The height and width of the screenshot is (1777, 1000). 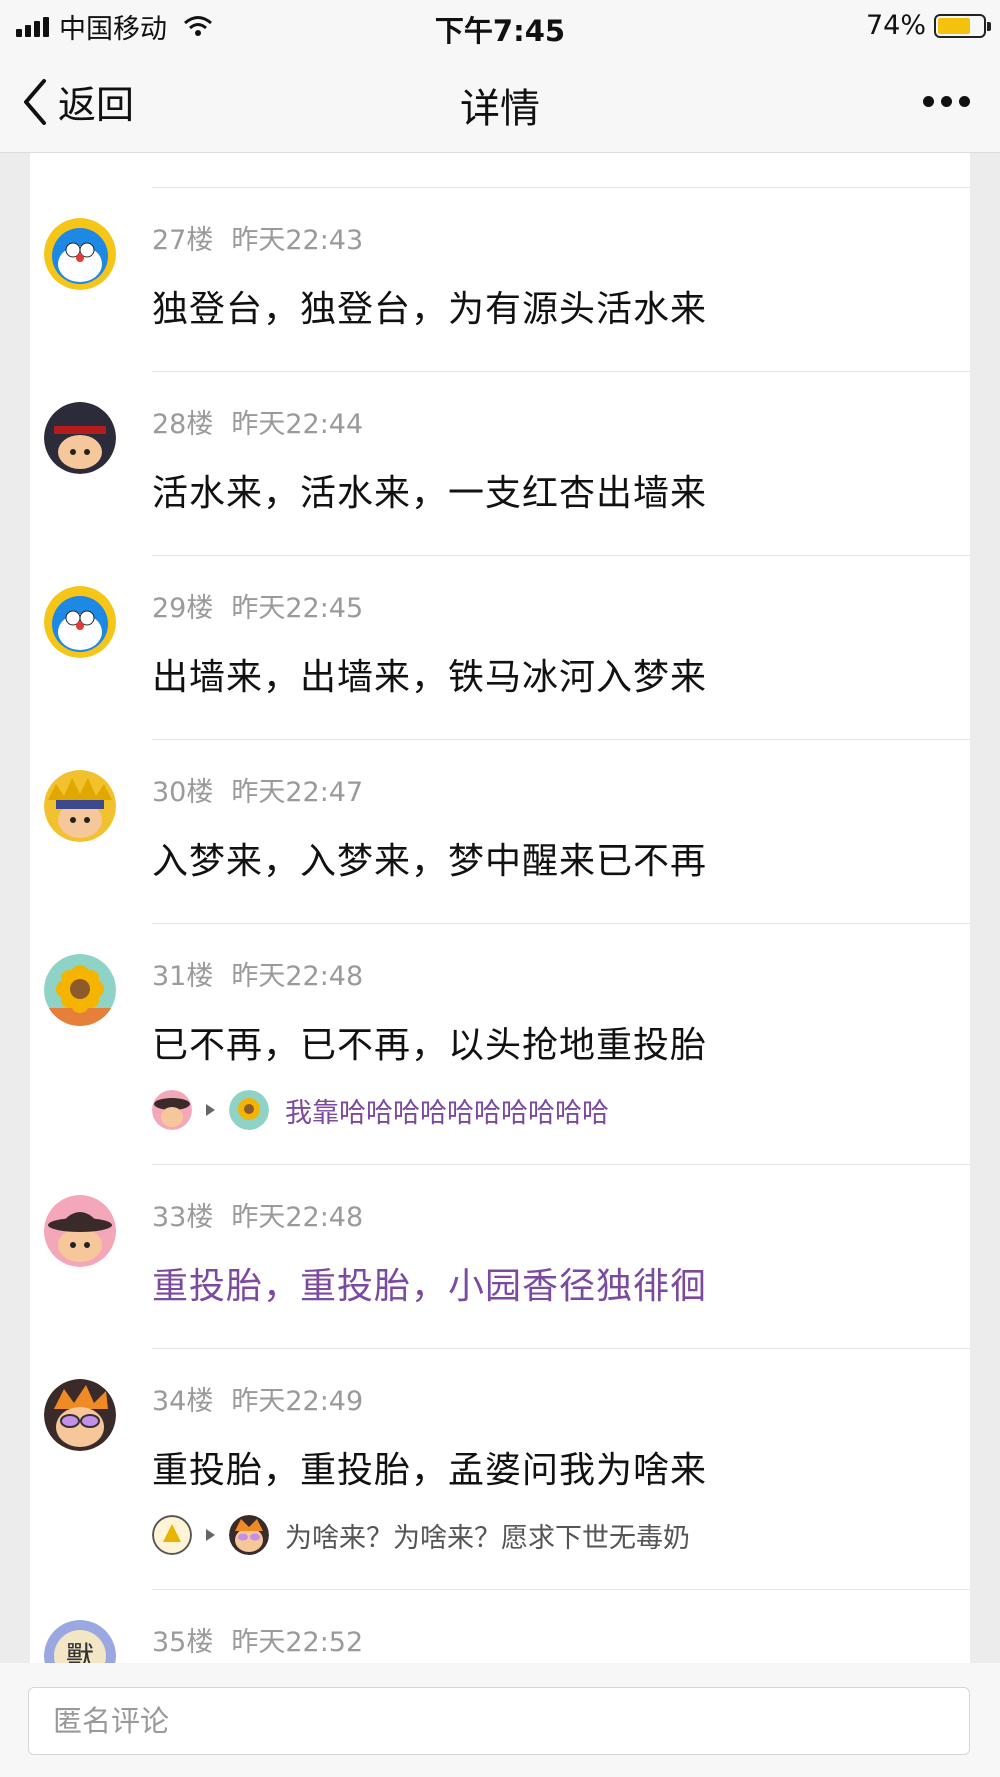 I want to click on floor-number: 31楼, so click(x=183, y=976).